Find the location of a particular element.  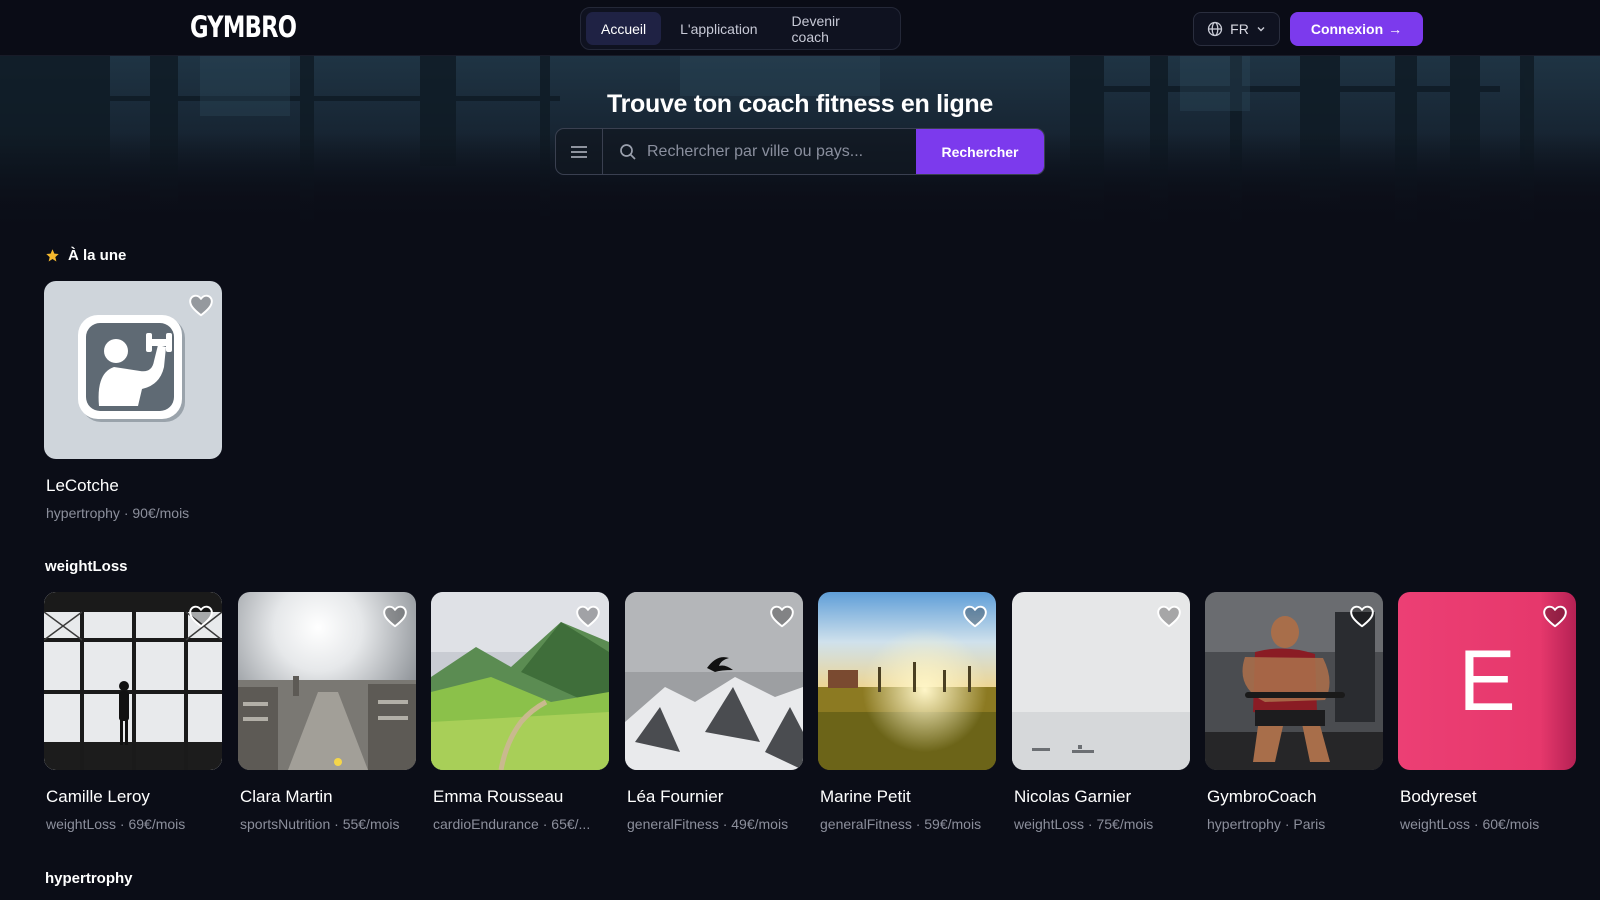

coach-name: Clara Martin is located at coordinates (286, 796).